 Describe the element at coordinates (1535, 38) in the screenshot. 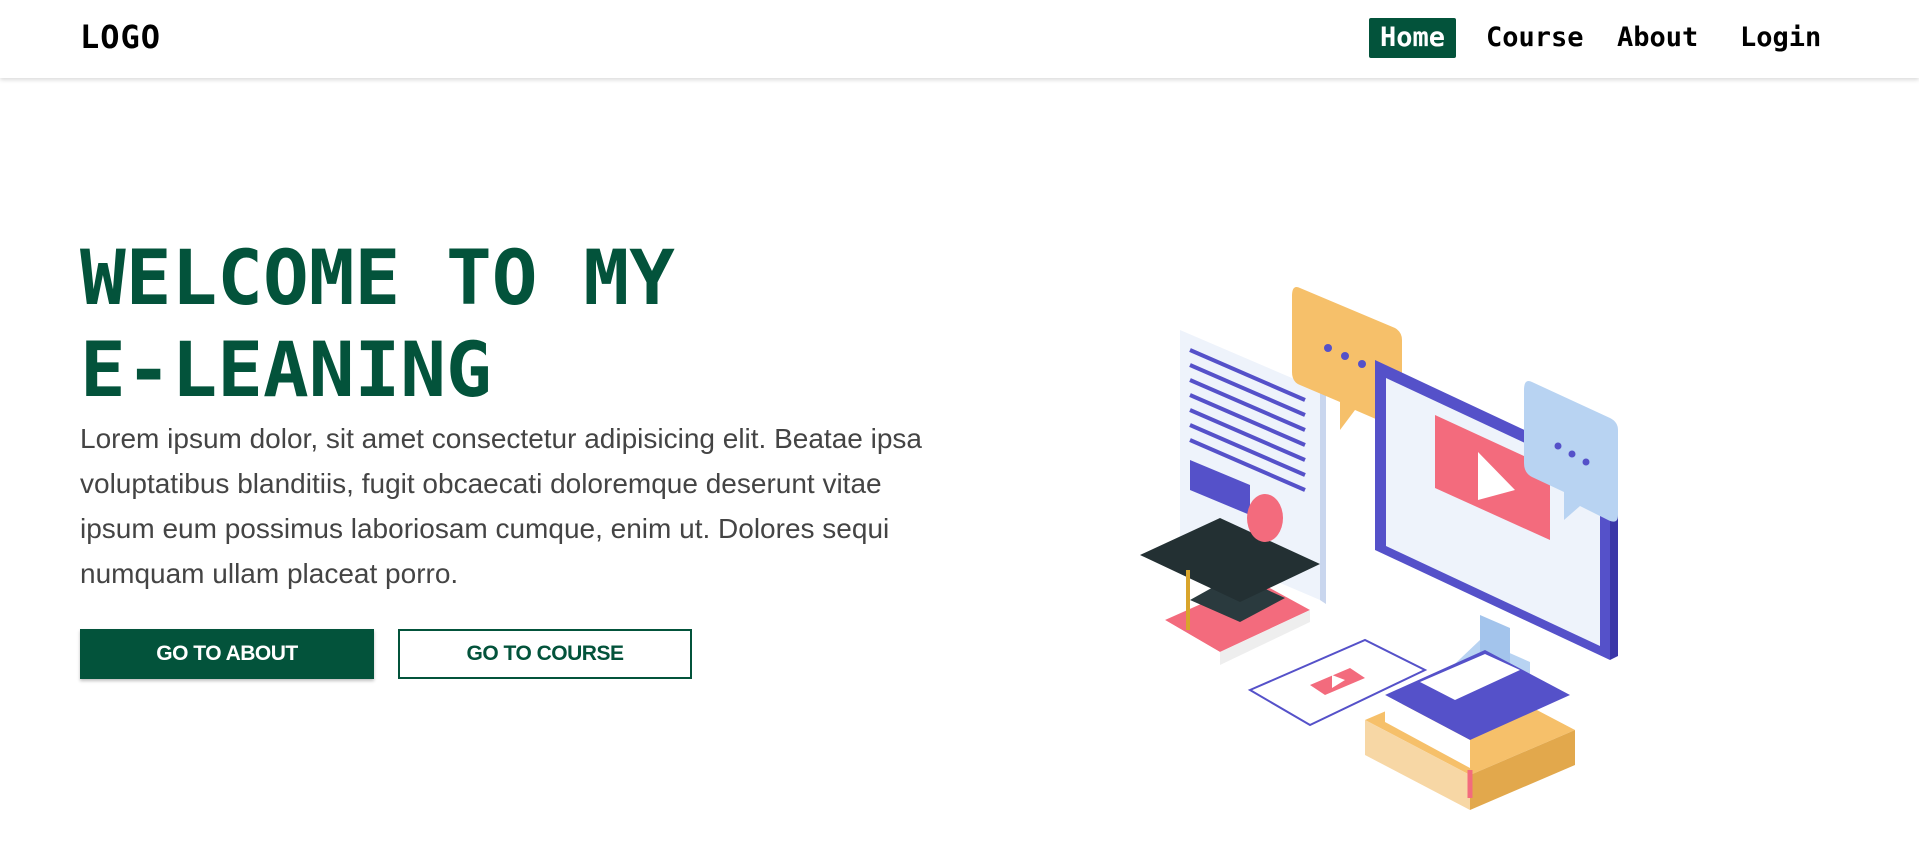

I see `nav-course: Course` at that location.